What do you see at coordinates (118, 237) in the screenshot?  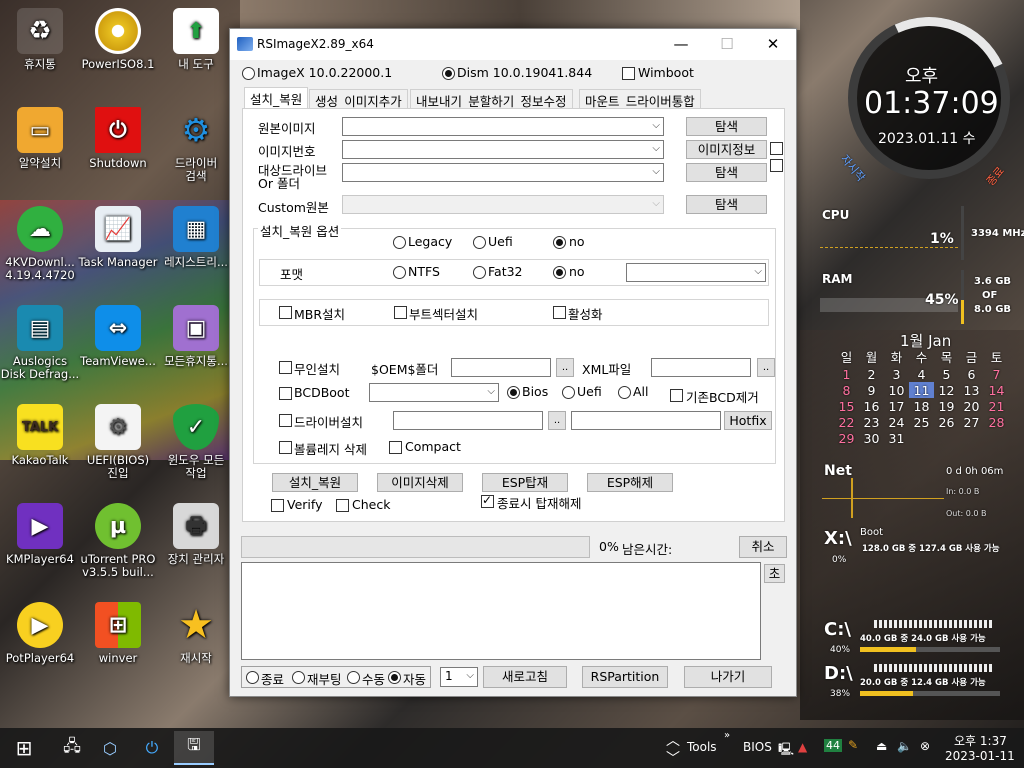 I see `desktop-icon-task-manager: 📈 Task Manager` at bounding box center [118, 237].